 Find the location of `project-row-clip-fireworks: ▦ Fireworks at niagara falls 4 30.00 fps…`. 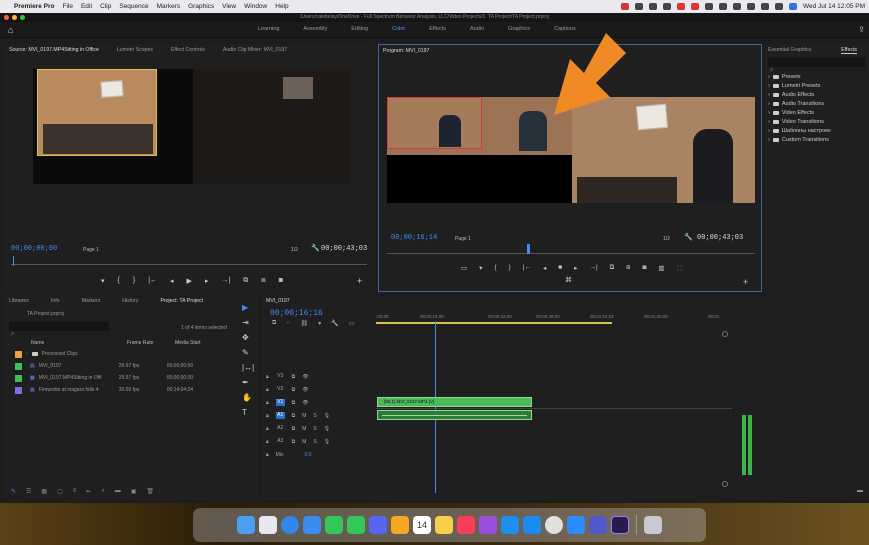

project-row-clip-fireworks: ▦ Fireworks at niagara falls 4 30.00 fps… is located at coordinates (120, 390).